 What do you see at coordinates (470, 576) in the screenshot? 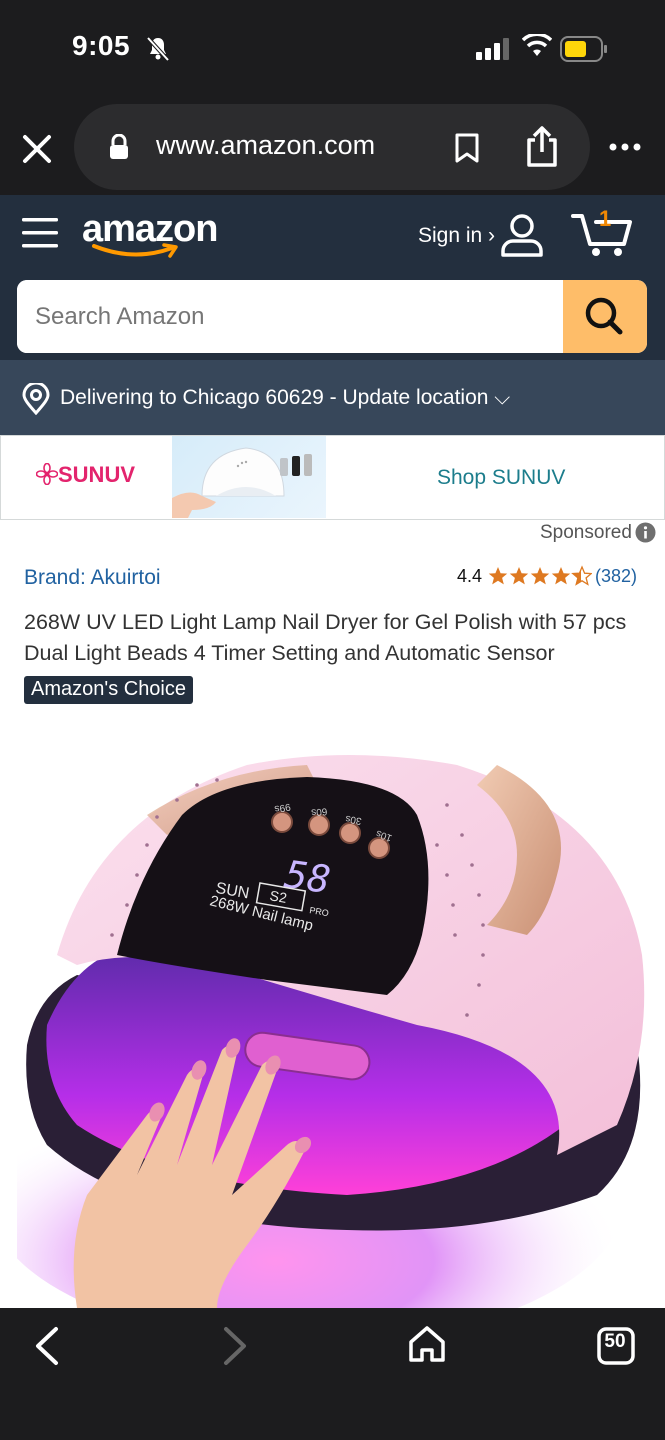
I see `rating-value: 4.4` at bounding box center [470, 576].